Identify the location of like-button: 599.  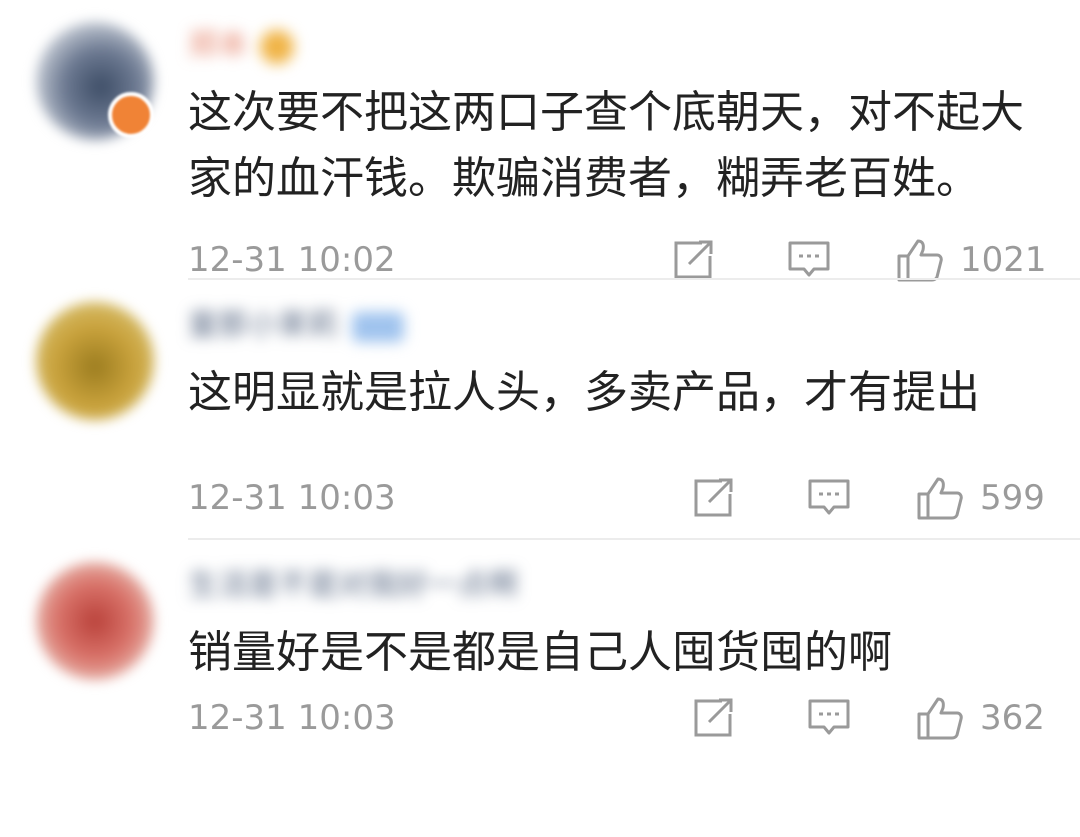
(980, 498).